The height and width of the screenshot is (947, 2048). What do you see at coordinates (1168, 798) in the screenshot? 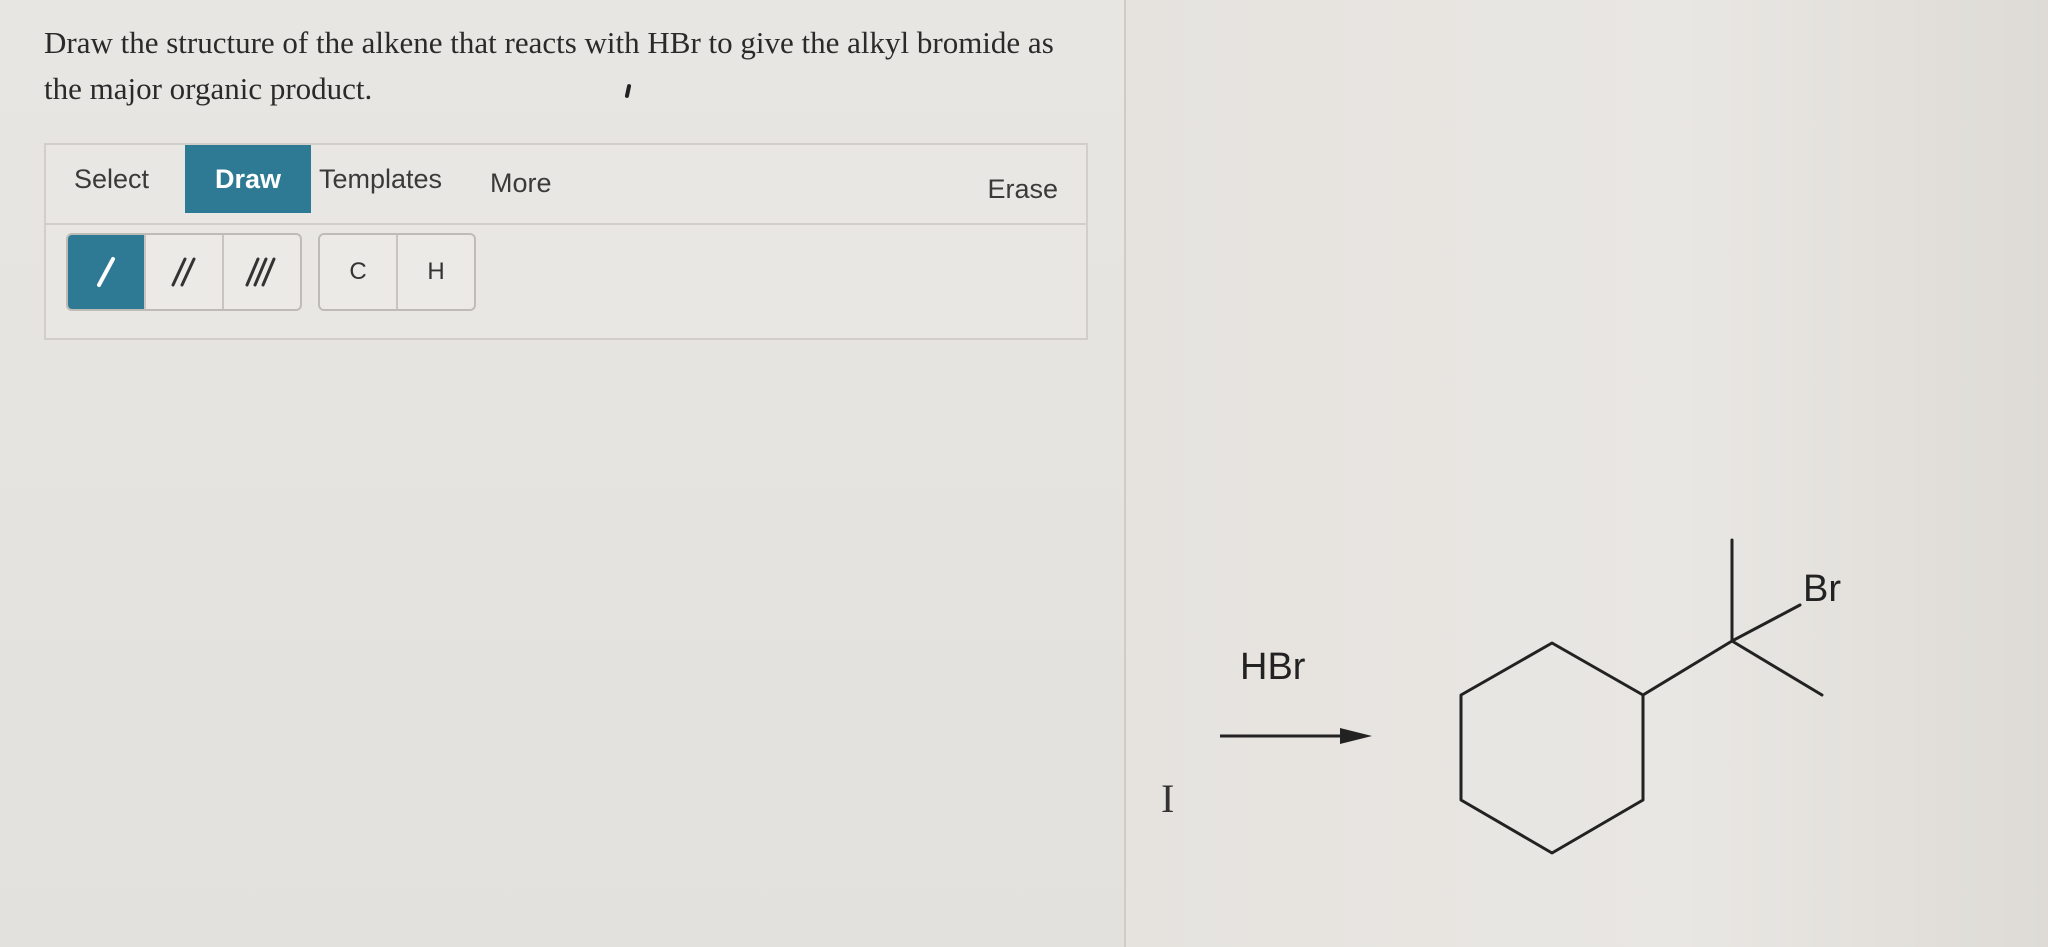
I see `ibeam-cursor-icon: I` at bounding box center [1168, 798].